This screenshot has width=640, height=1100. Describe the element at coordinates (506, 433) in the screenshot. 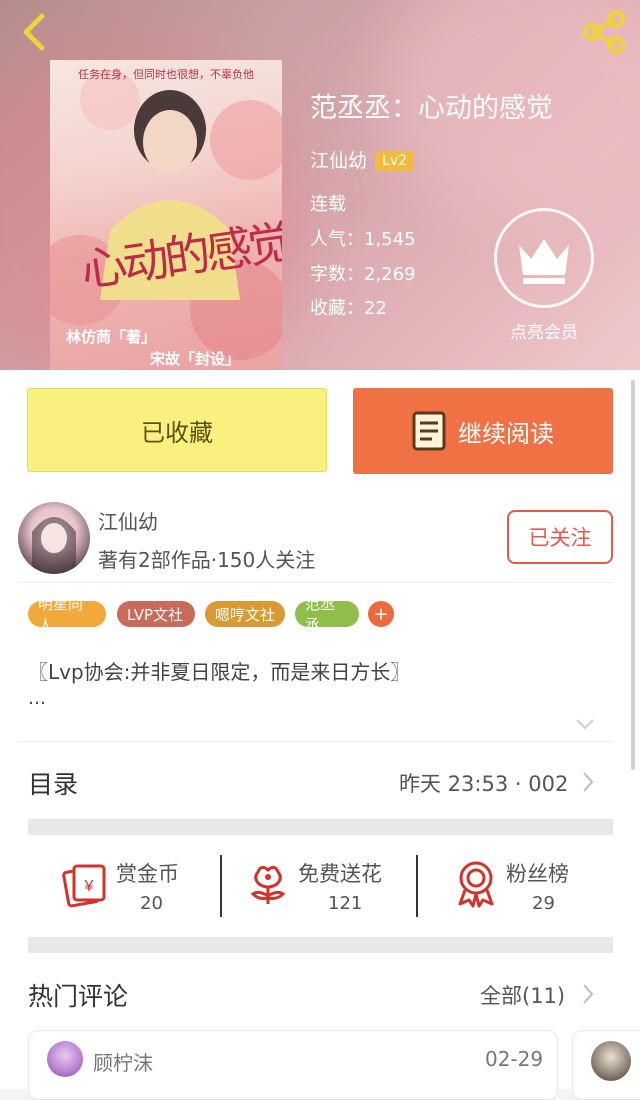

I see `continue-reading-label: 继续阅读` at that location.